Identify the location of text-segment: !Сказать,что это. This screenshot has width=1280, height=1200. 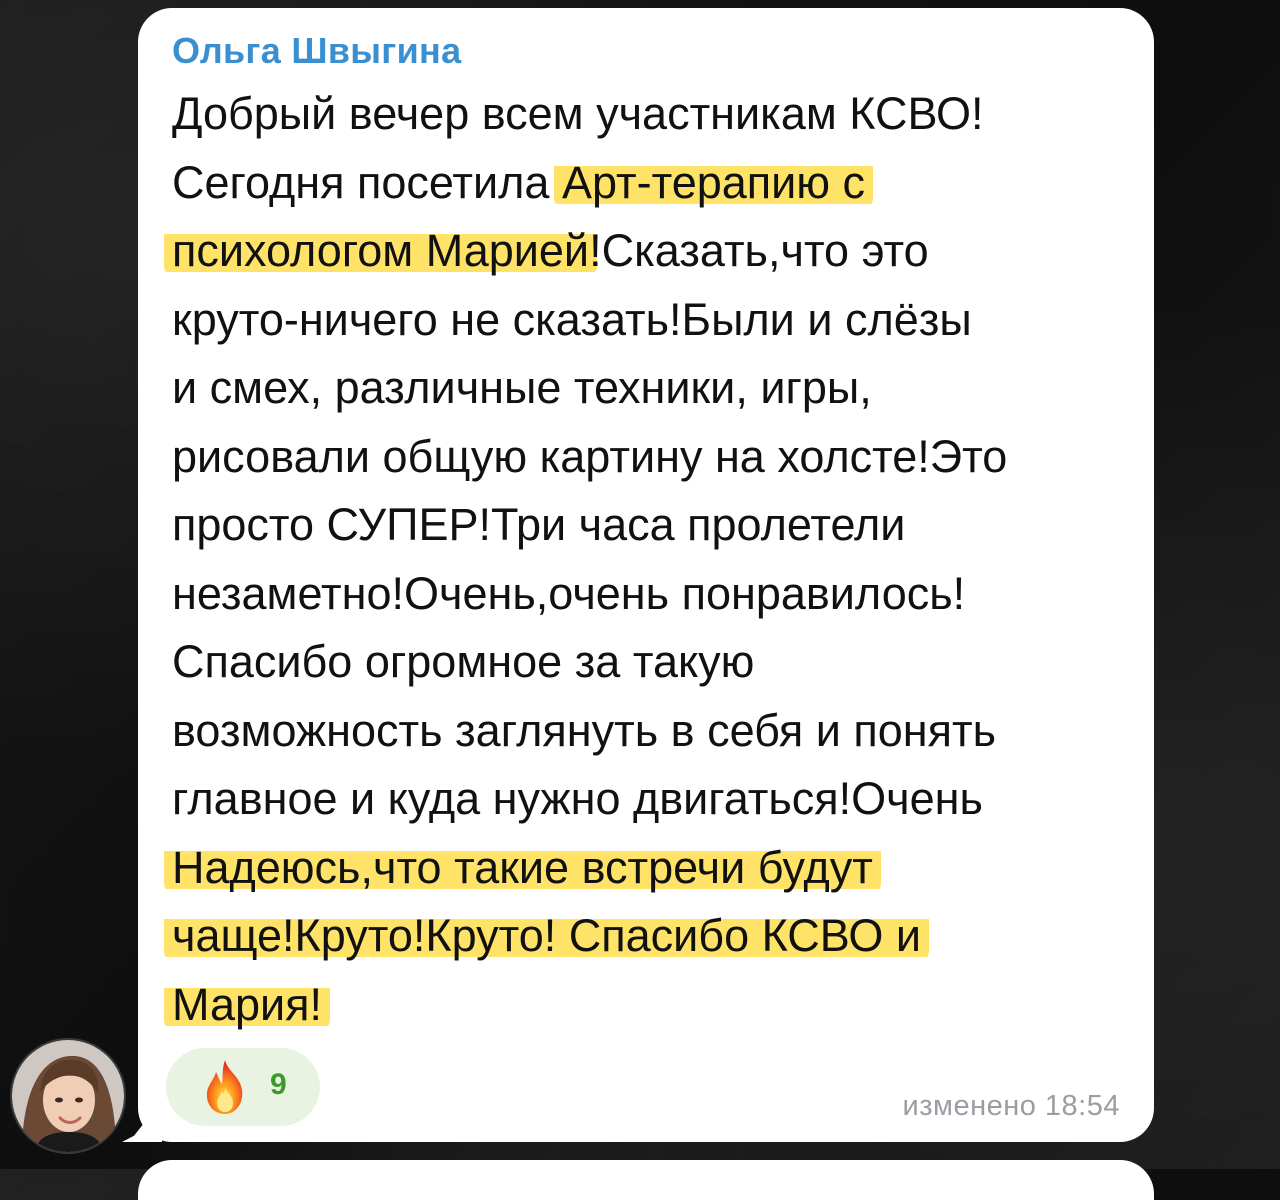
(759, 250).